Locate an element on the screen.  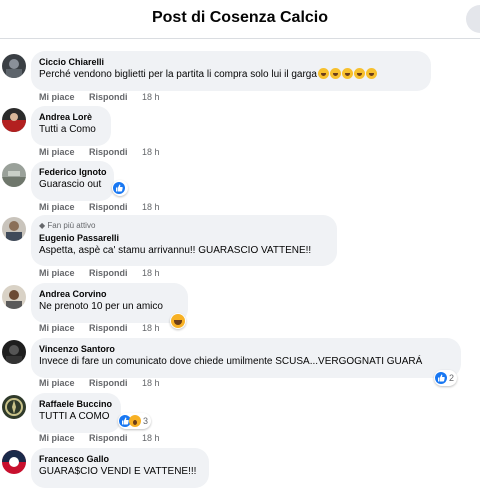
comment-author: Eugenio Passarelli is located at coordinates (183, 238).